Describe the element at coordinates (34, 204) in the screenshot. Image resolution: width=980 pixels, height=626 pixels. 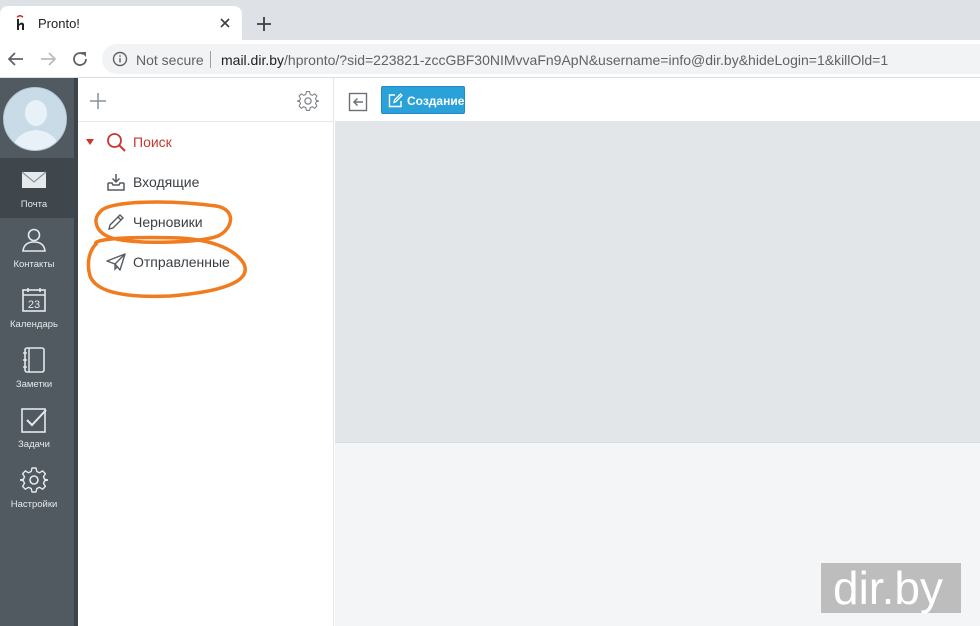
I see `nav-label-mail: Почта` at that location.